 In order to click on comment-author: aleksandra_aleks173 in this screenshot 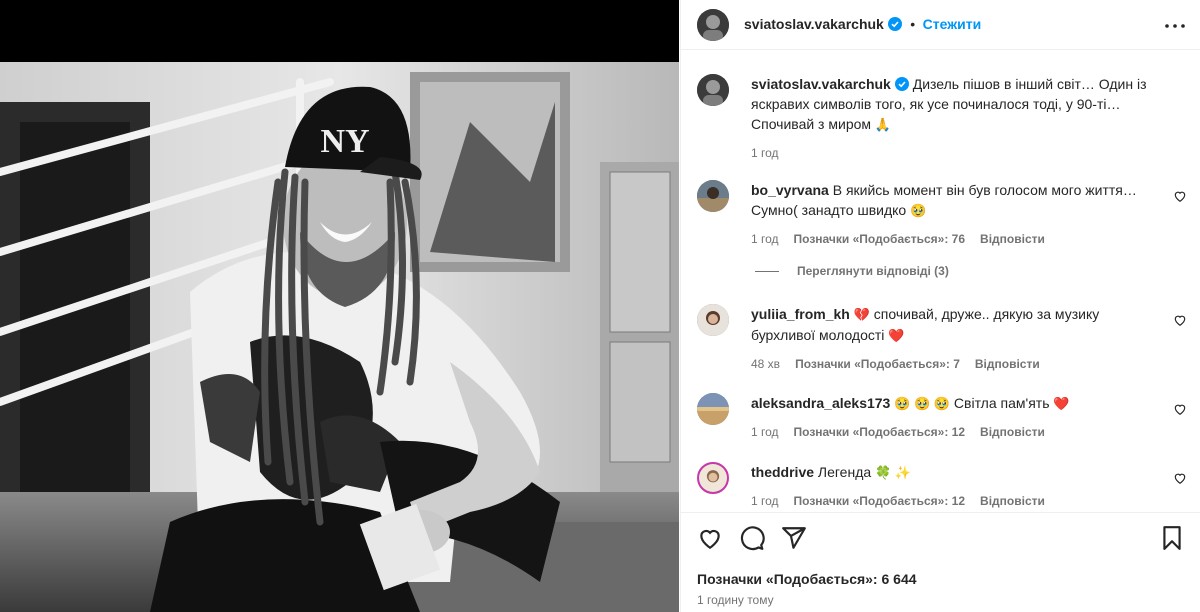, I will do `click(820, 403)`.